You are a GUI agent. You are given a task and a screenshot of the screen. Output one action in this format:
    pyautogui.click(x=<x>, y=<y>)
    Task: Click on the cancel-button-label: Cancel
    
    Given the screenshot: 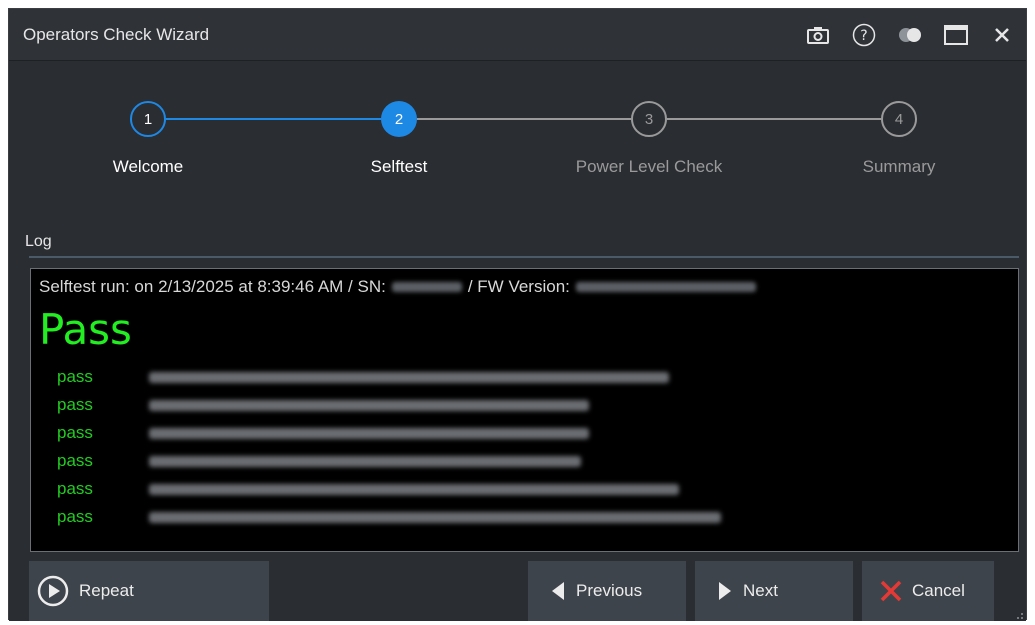 What is the action you would take?
    pyautogui.click(x=938, y=590)
    